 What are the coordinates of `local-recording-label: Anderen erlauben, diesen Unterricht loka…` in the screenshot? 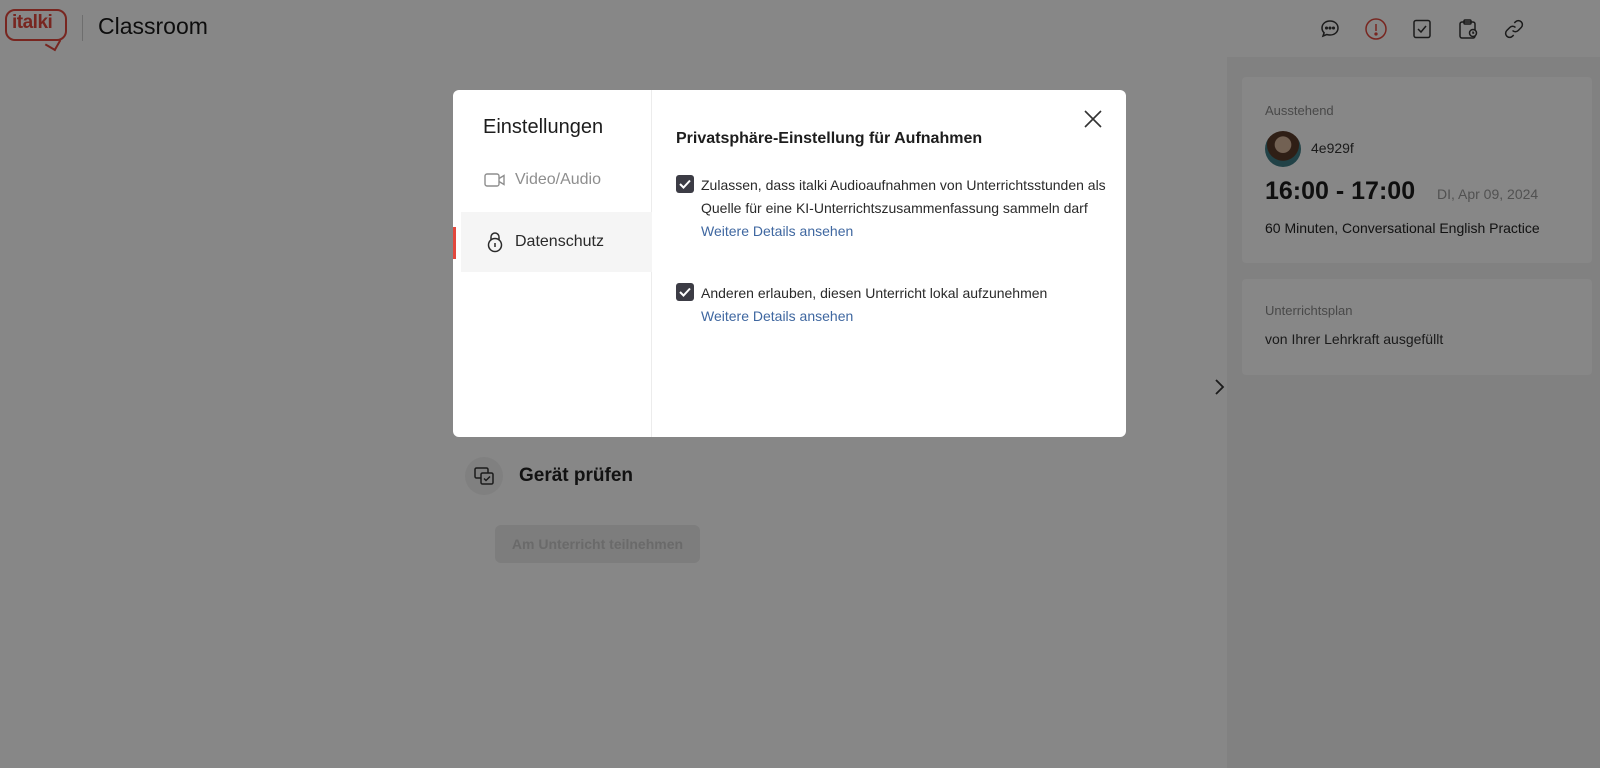 It's located at (874, 293).